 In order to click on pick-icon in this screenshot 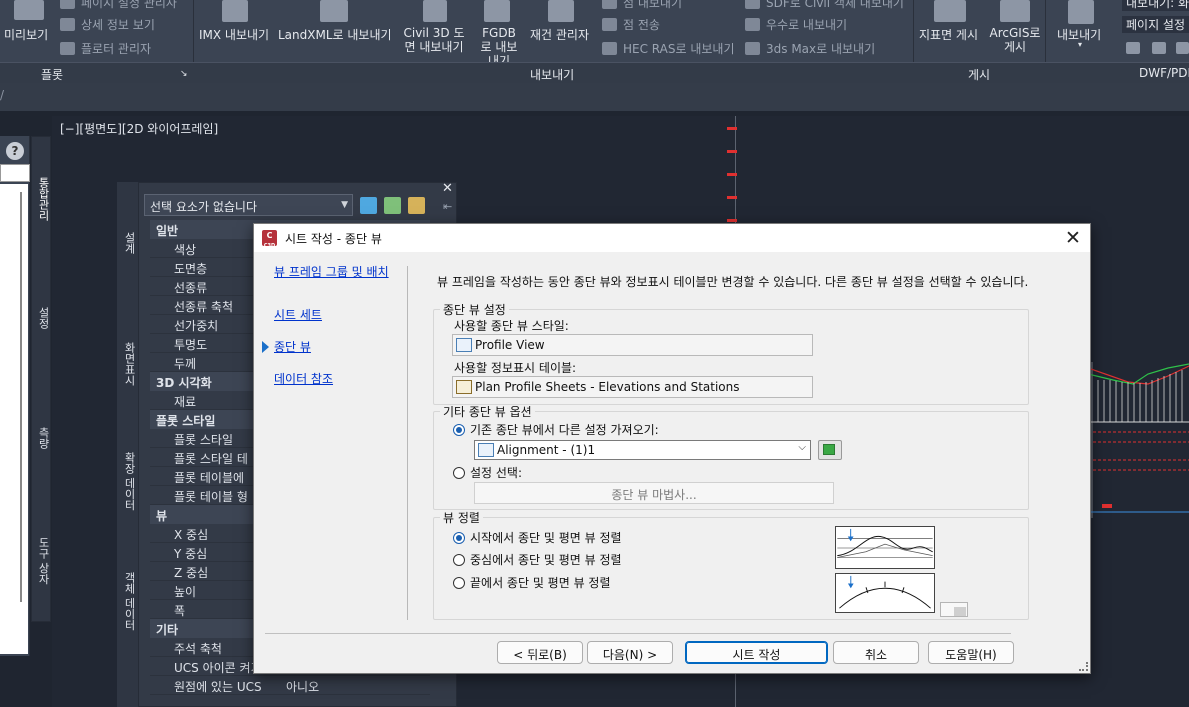, I will do `click(829, 449)`.